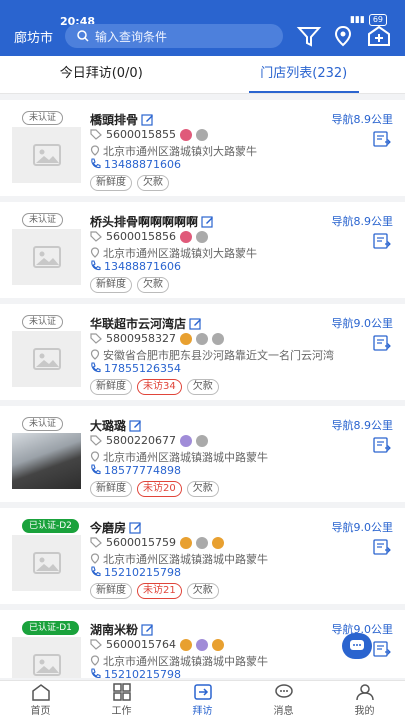 This screenshot has width=405, height=720. What do you see at coordinates (152, 221) in the screenshot?
I see `store-name: 桥头排骨啊啊啊啊啊` at bounding box center [152, 221].